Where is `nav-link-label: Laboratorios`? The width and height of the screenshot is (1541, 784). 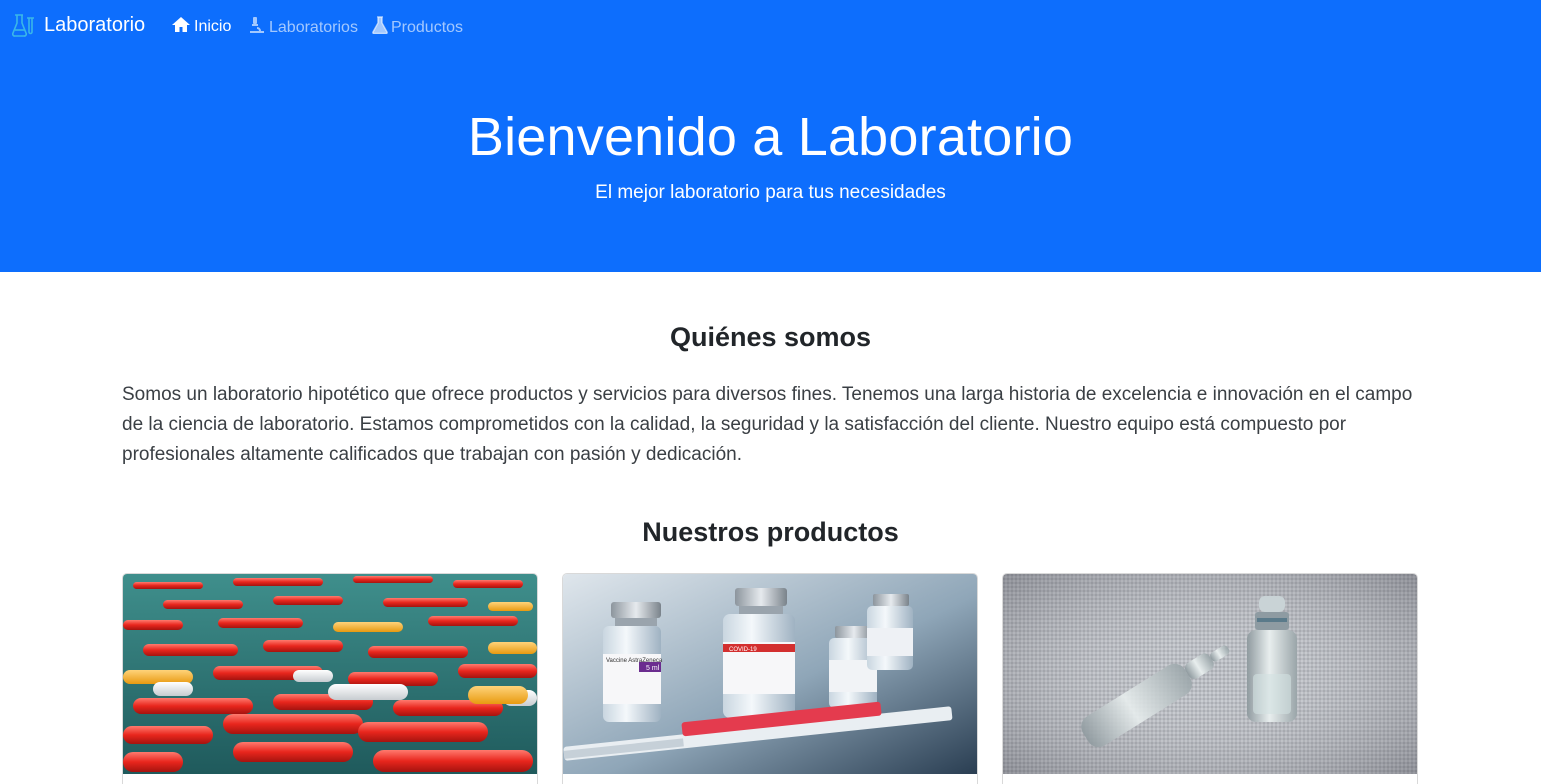
nav-link-label: Laboratorios is located at coordinates (313, 27).